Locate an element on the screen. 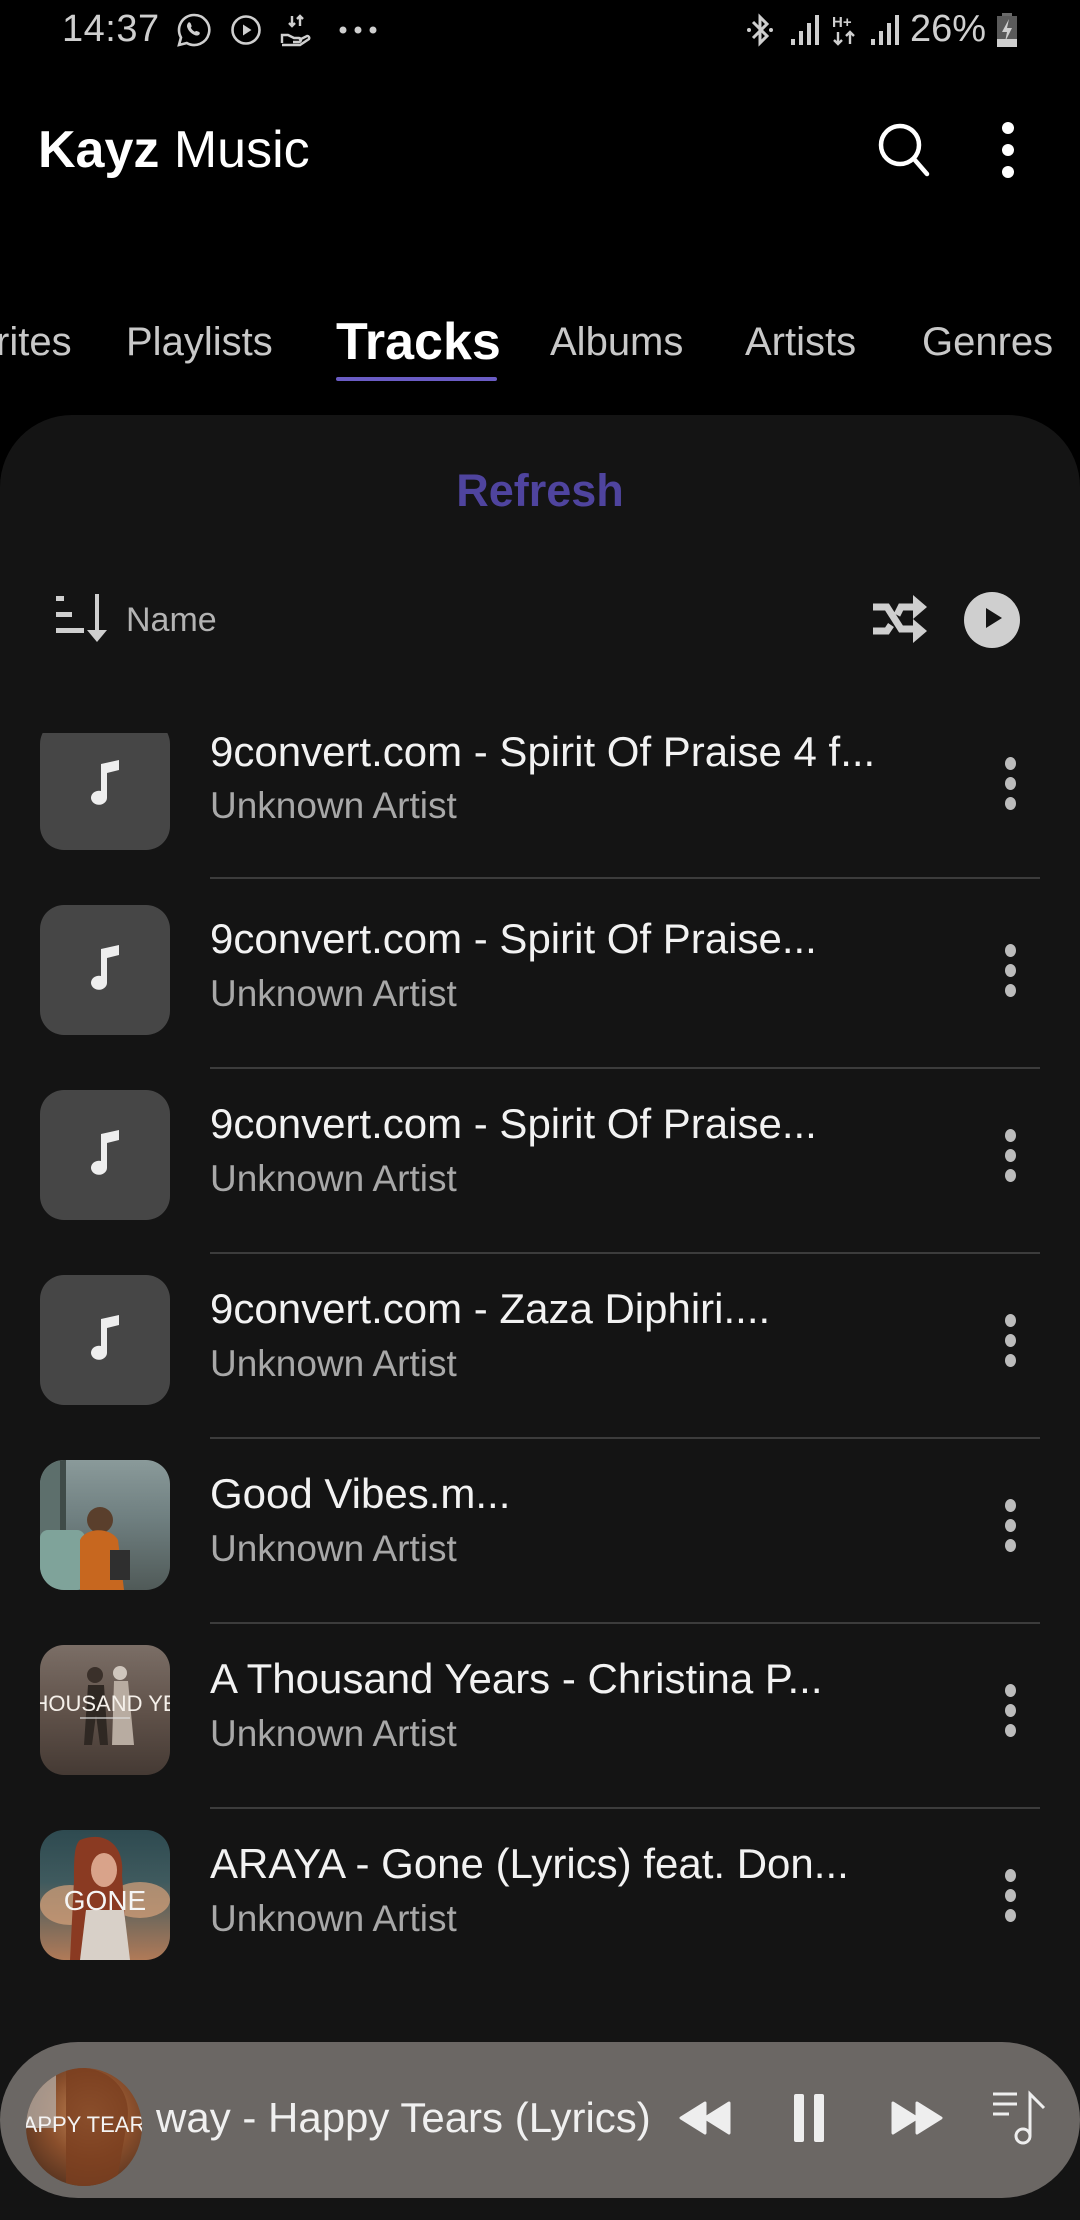 The image size is (1080, 2220). play-circle-icon is located at coordinates (246, 30).